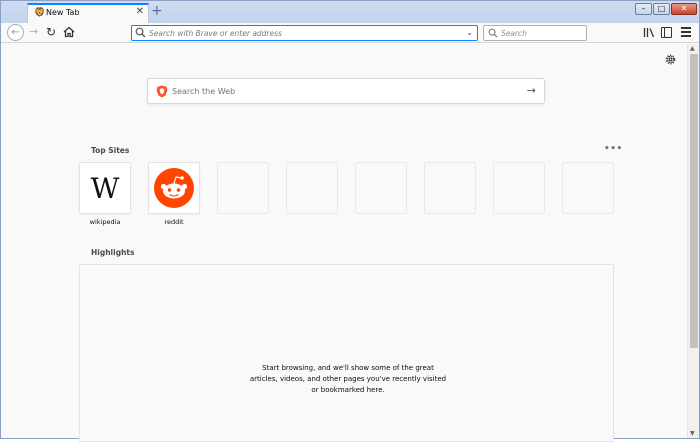  I want to click on wikipedia-logo-icon: W, so click(105, 188).